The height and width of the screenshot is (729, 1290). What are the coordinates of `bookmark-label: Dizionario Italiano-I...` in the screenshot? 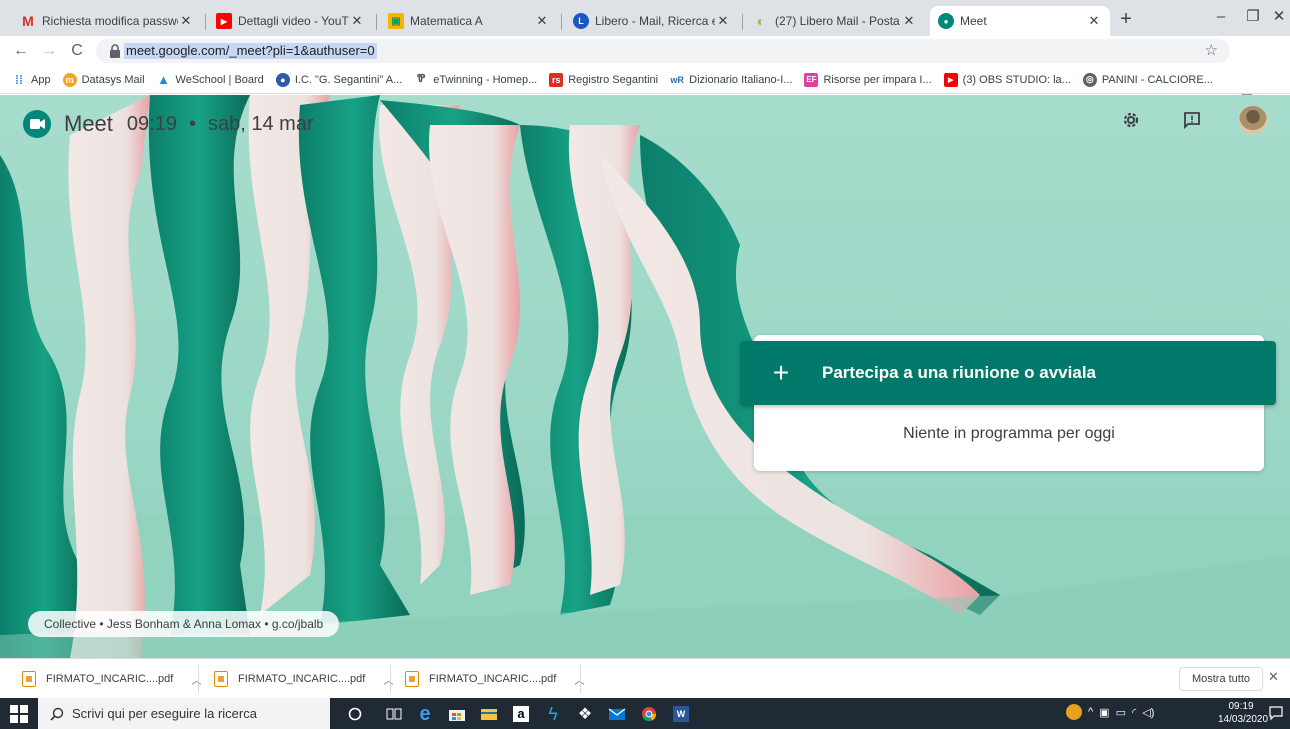 It's located at (741, 79).